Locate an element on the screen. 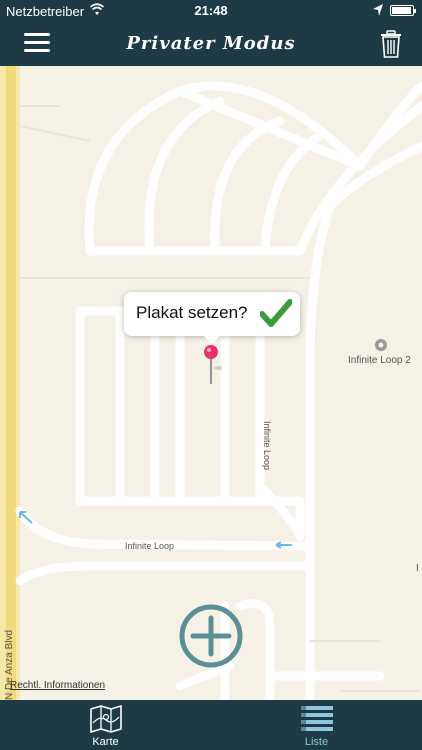  tab-bar: Karte Liste is located at coordinates (211, 725).